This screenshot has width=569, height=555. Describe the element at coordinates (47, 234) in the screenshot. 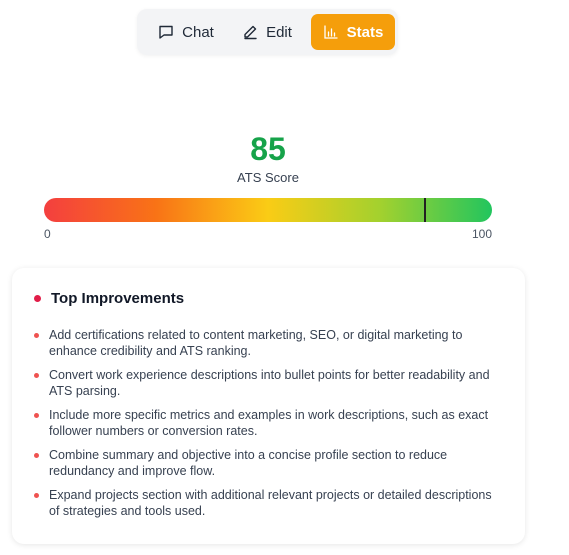

I see `gauge-min-label: 0` at that location.